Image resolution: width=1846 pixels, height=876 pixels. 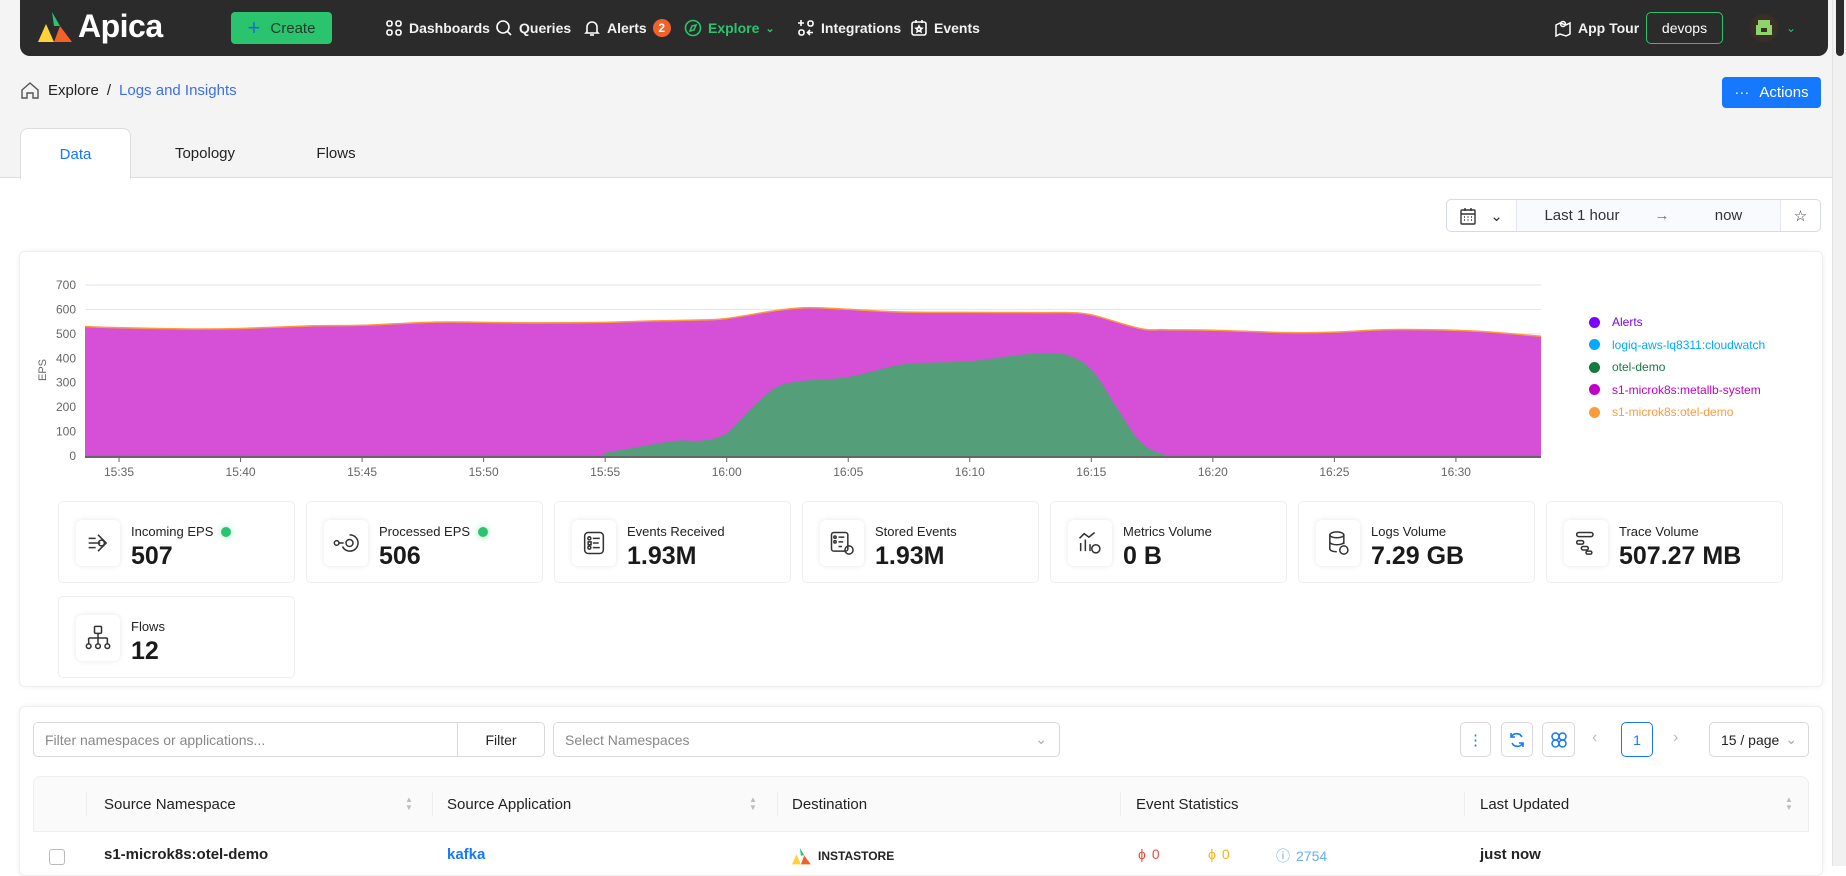 What do you see at coordinates (1689, 344) in the screenshot?
I see `legend-label: logiq-aws-lq8311:cloudwatch` at bounding box center [1689, 344].